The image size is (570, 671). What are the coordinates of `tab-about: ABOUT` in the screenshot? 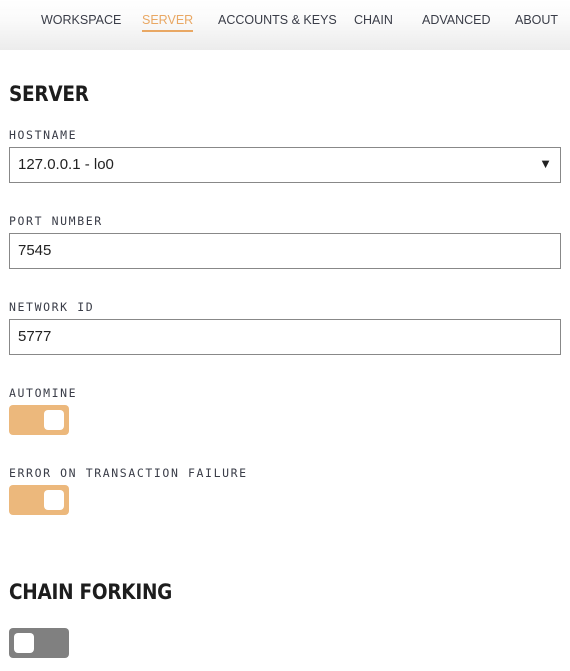 It's located at (536, 21).